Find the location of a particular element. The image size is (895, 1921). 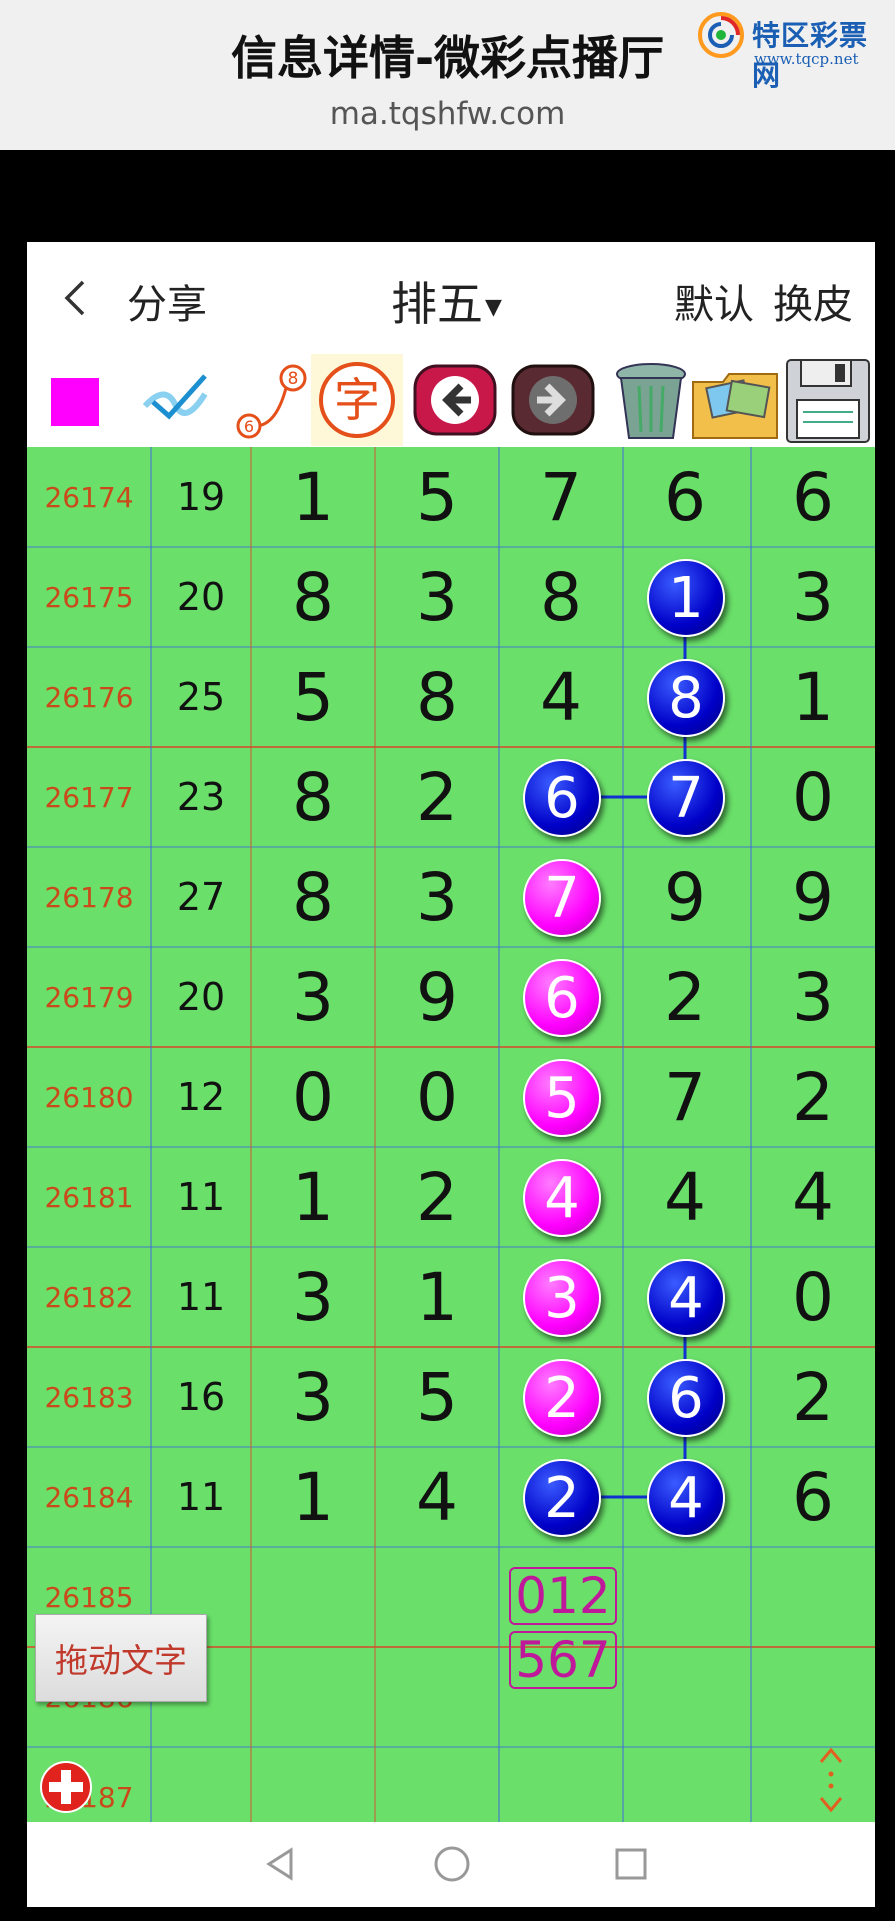

prediction-box-2: 567 is located at coordinates (563, 1660).